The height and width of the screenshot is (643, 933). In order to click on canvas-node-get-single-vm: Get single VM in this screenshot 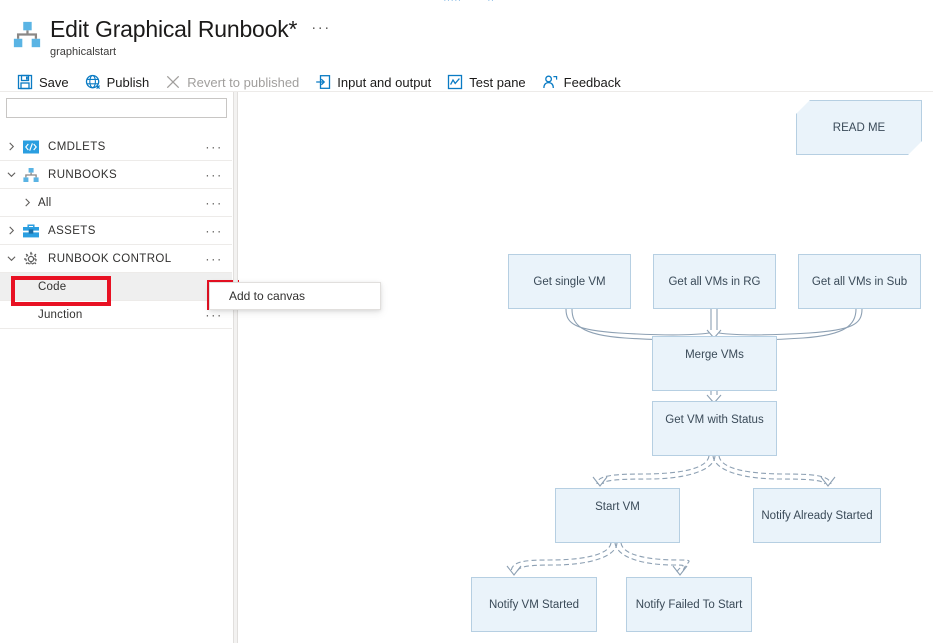, I will do `click(569, 281)`.